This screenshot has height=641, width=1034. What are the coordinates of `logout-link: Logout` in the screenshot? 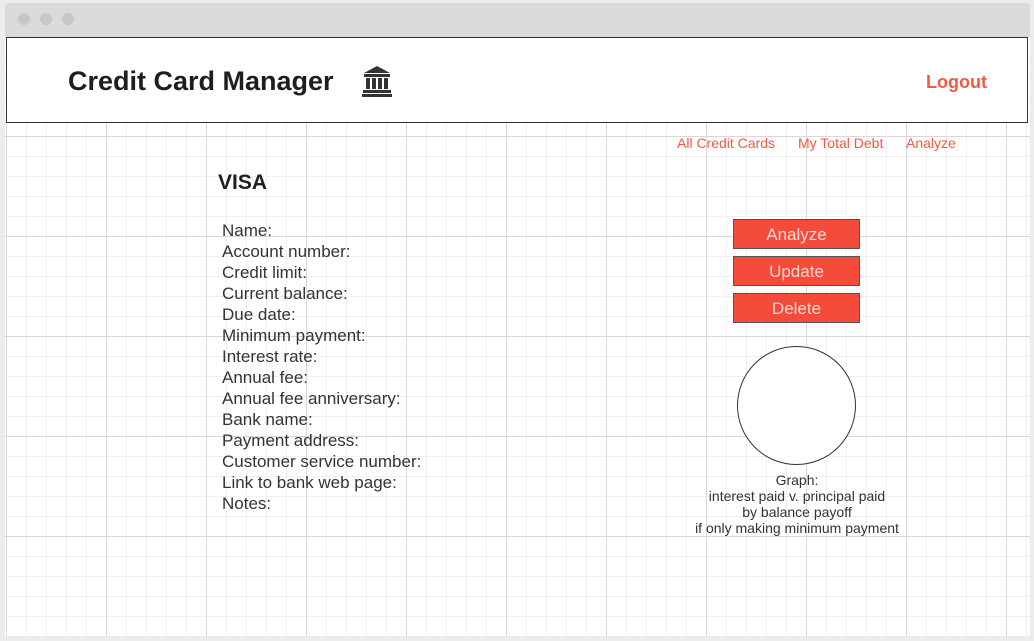 It's located at (956, 82).